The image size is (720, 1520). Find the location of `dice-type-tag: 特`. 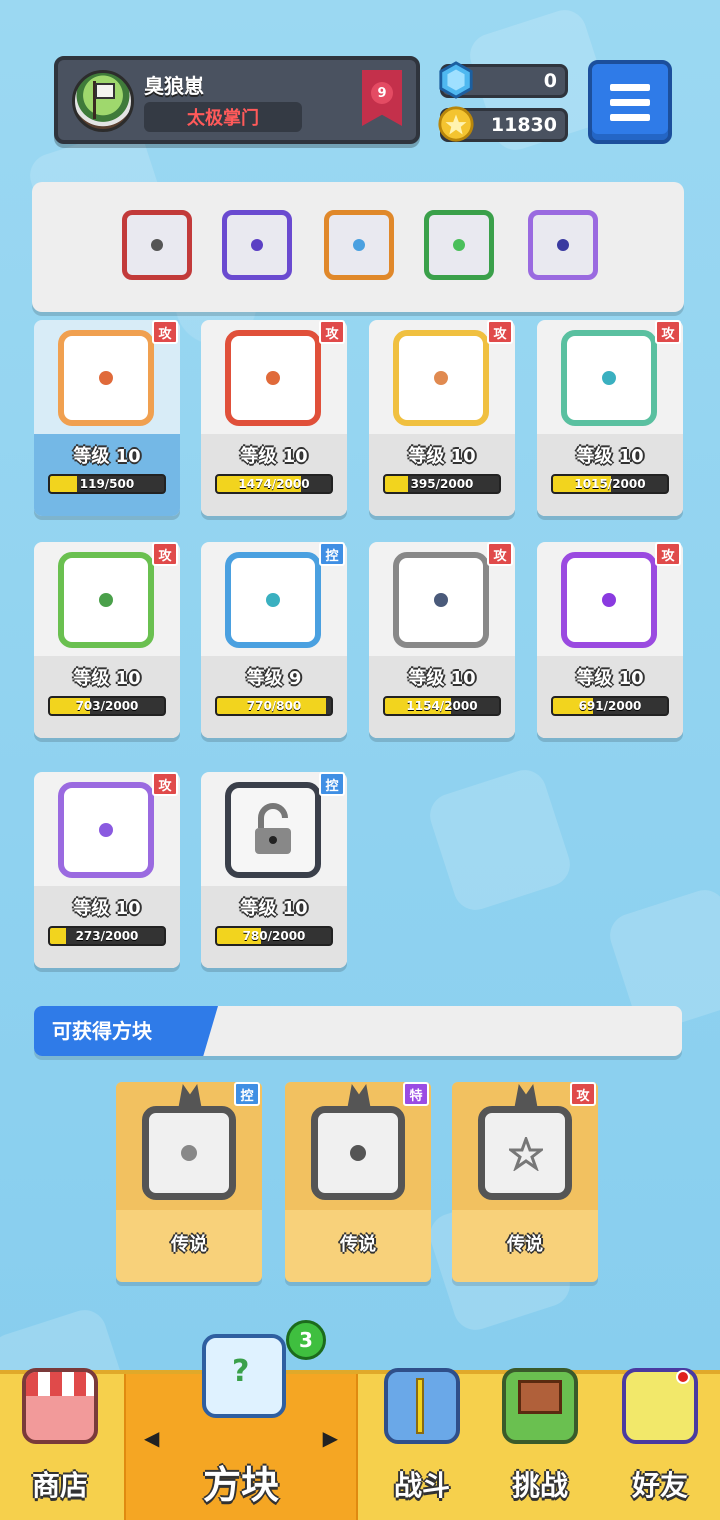

dice-type-tag: 特 is located at coordinates (416, 1094).